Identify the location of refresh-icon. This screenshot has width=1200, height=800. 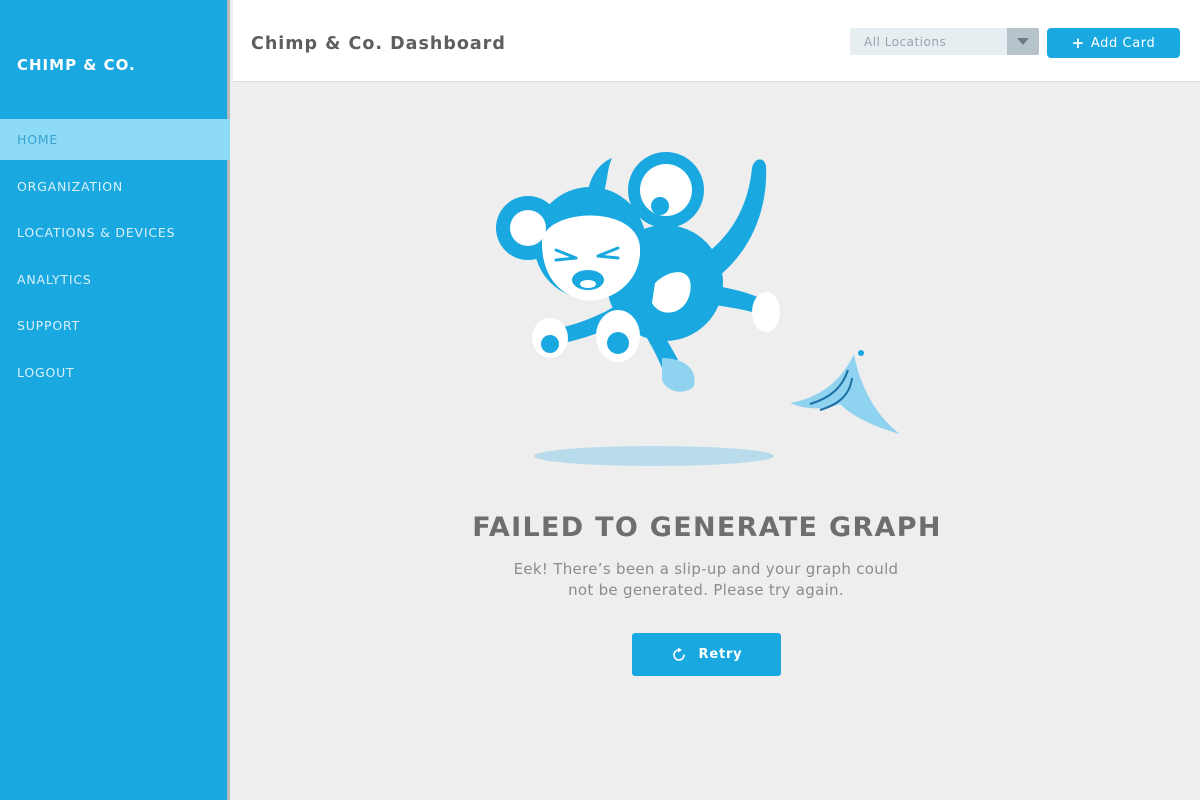
(678, 654).